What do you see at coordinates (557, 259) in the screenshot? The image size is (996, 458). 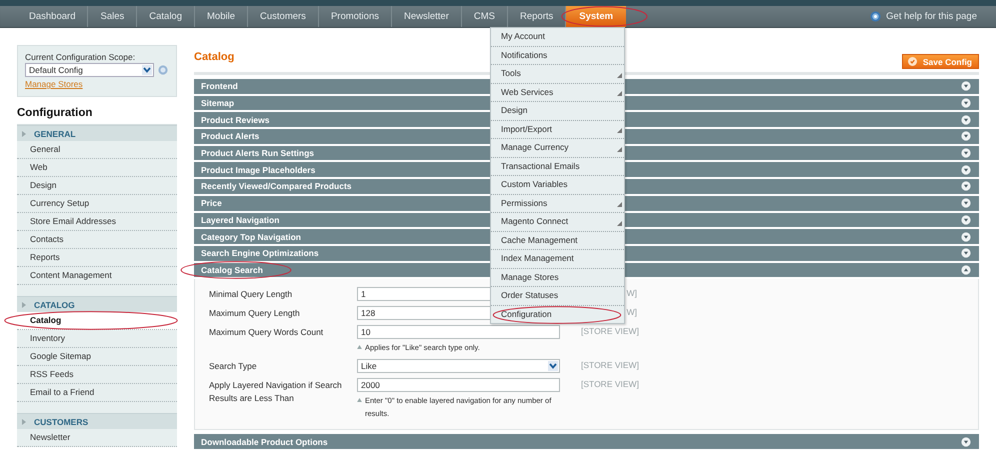 I see `menu-item: Index Management` at bounding box center [557, 259].